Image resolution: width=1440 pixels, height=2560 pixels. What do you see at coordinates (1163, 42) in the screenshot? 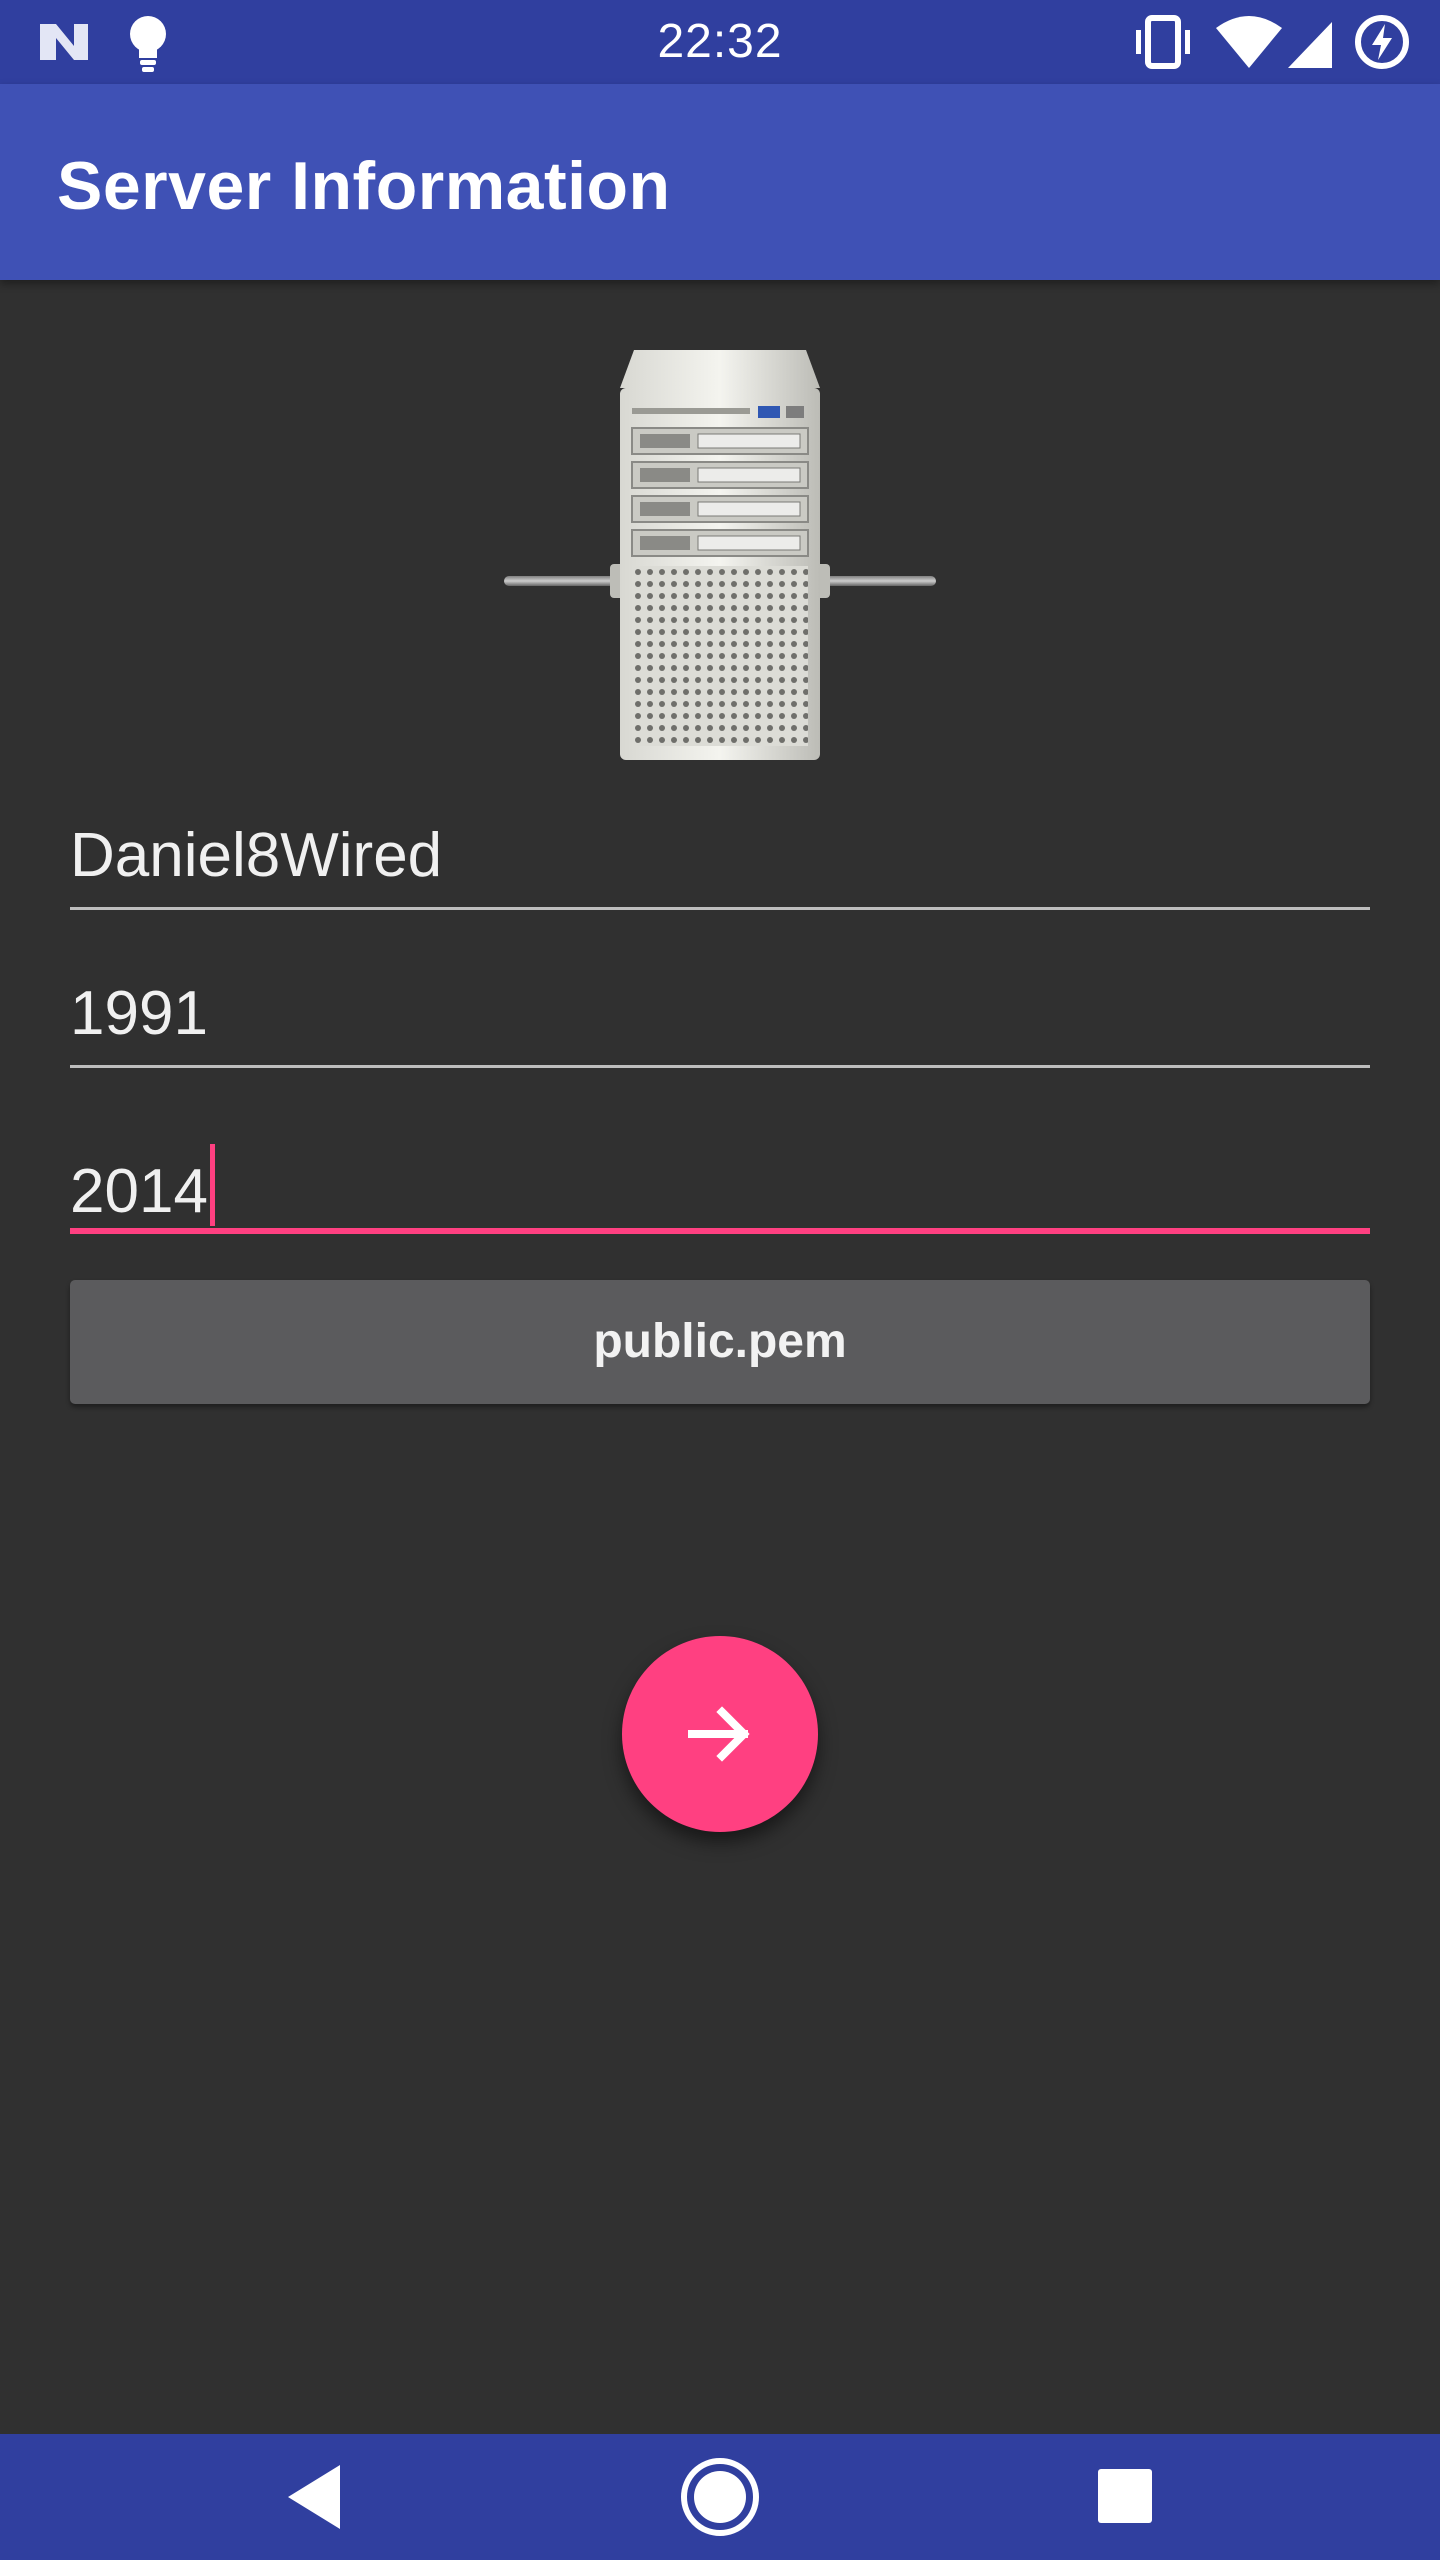
I see `vibrate-icon` at bounding box center [1163, 42].